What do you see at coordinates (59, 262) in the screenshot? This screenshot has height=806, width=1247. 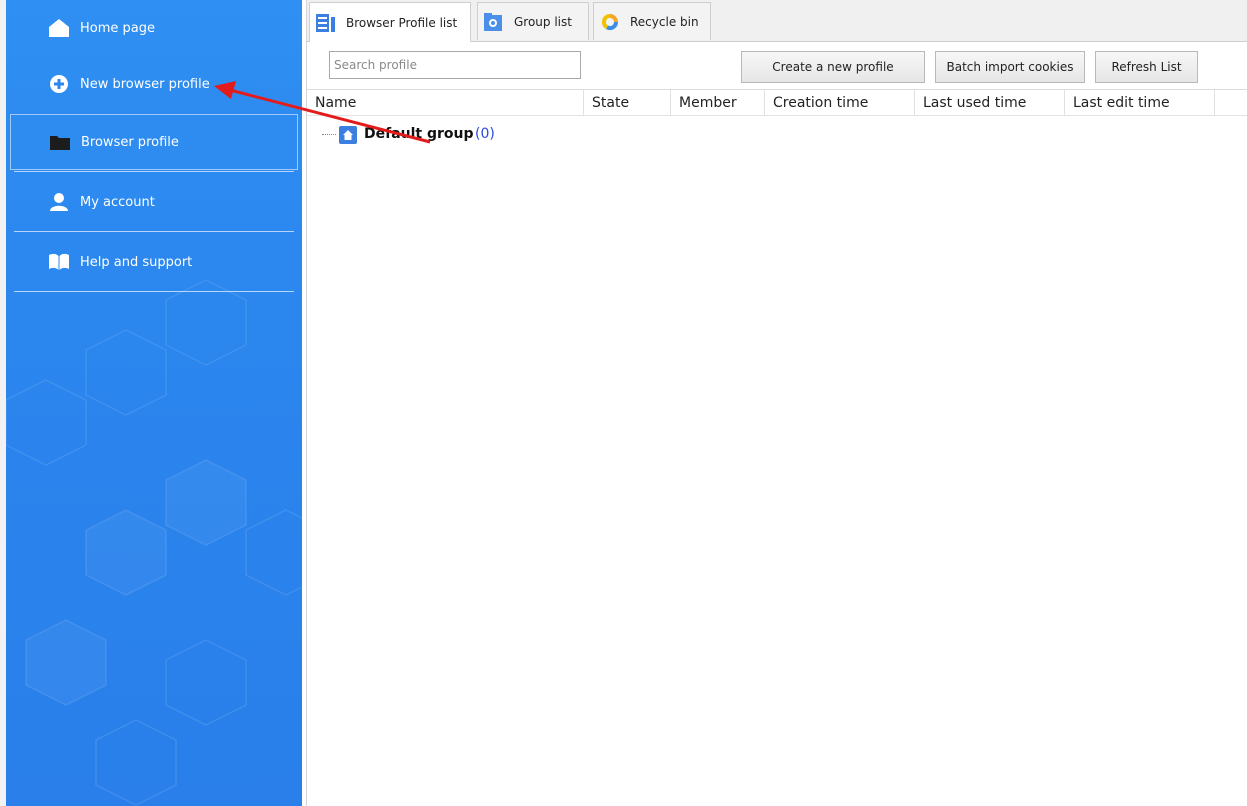 I see `book-icon` at bounding box center [59, 262].